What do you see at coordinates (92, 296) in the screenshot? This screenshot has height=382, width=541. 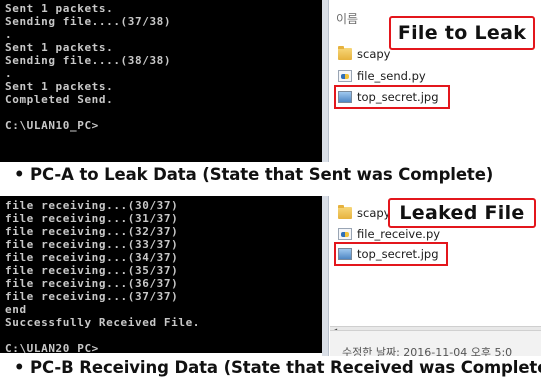 I see `console-line: file receiving...(37/37)` at bounding box center [92, 296].